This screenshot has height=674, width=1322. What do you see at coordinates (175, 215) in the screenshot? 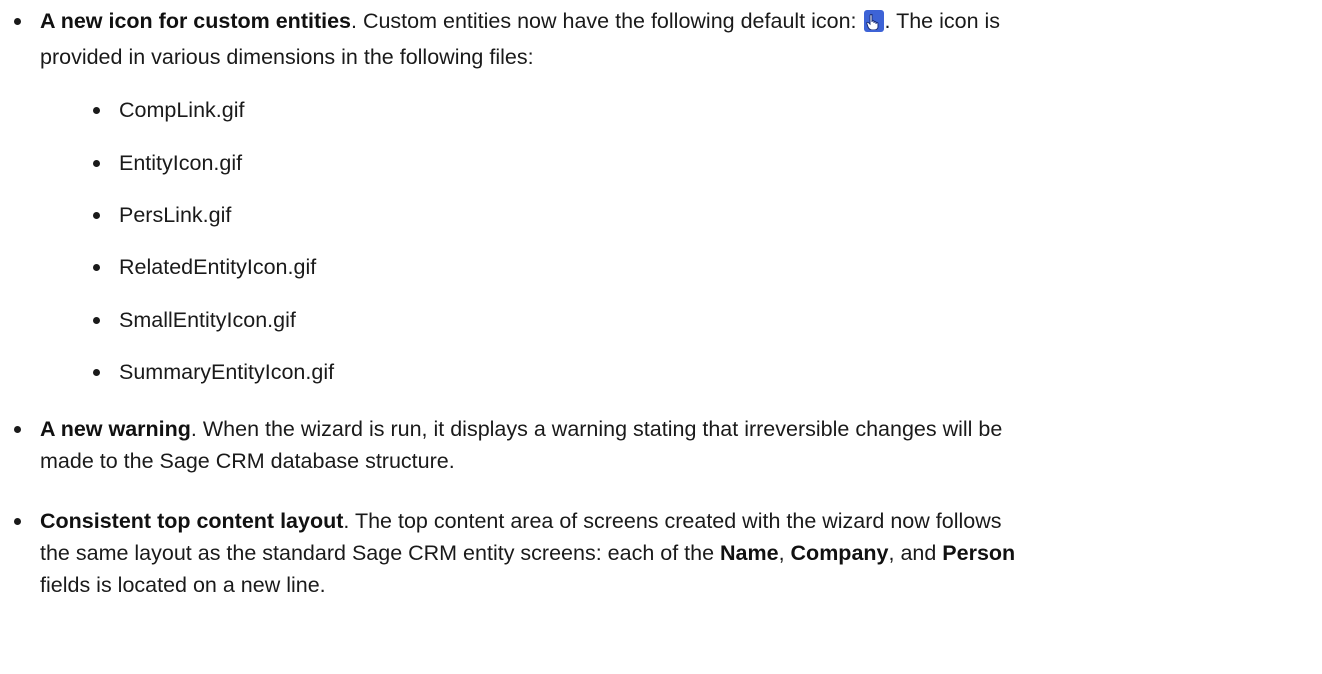
I see `file-item: PersLink.gif` at bounding box center [175, 215].